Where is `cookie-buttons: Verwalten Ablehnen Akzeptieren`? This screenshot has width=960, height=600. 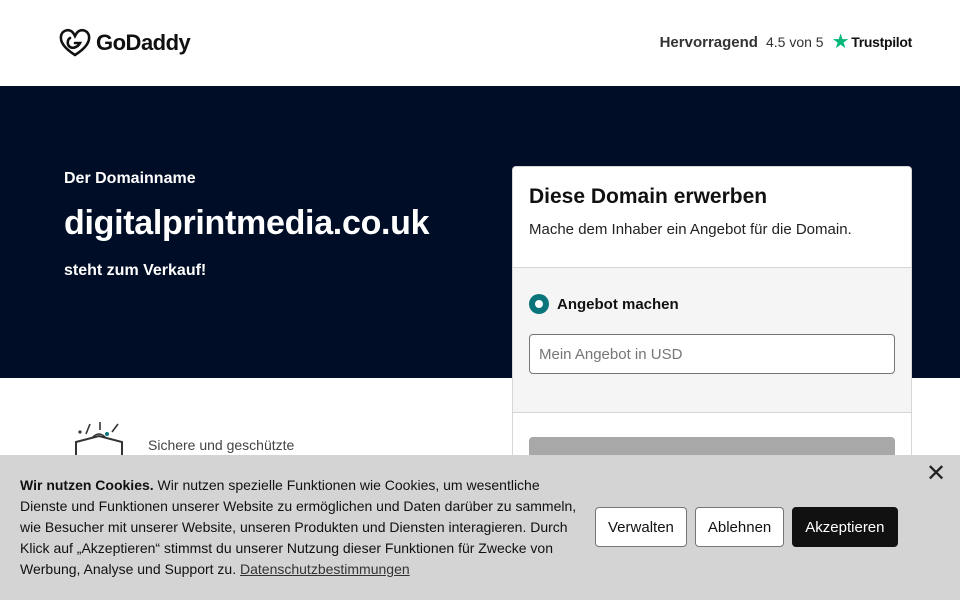 cookie-buttons: Verwalten Ablehnen Akzeptieren is located at coordinates (746, 527).